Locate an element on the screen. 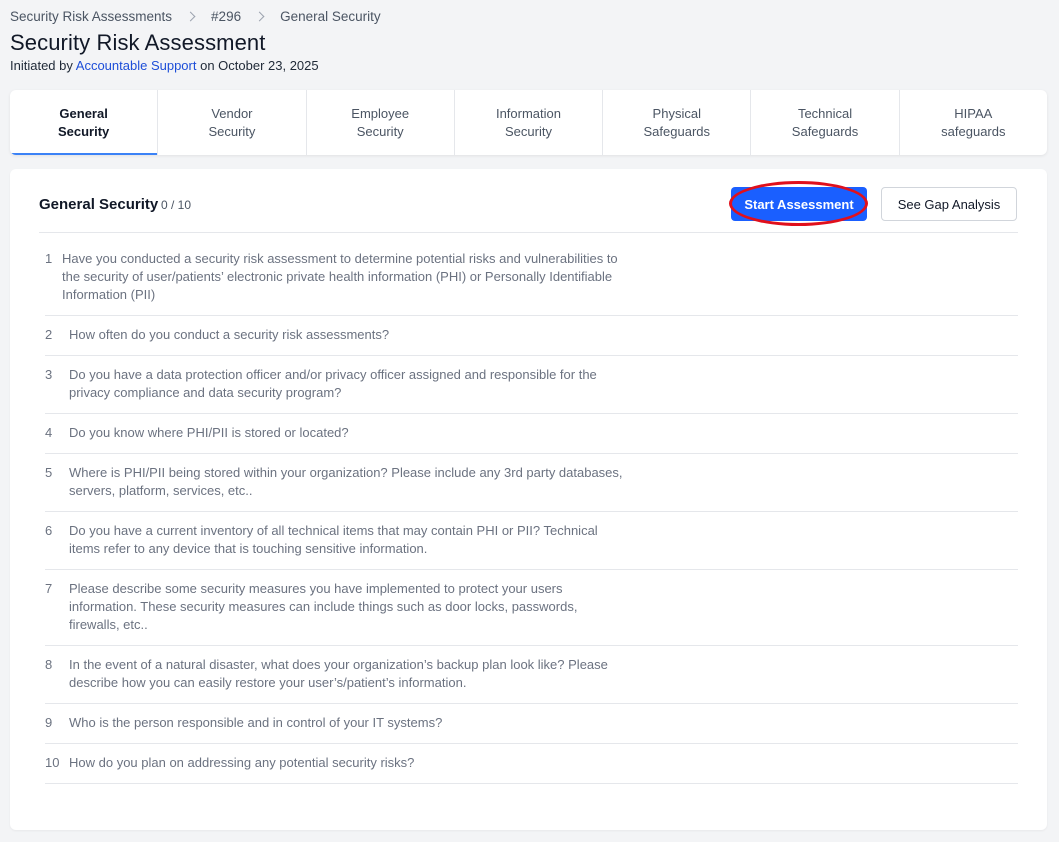  tab-technical-safeguards: Technical Safeguards is located at coordinates (825, 122).